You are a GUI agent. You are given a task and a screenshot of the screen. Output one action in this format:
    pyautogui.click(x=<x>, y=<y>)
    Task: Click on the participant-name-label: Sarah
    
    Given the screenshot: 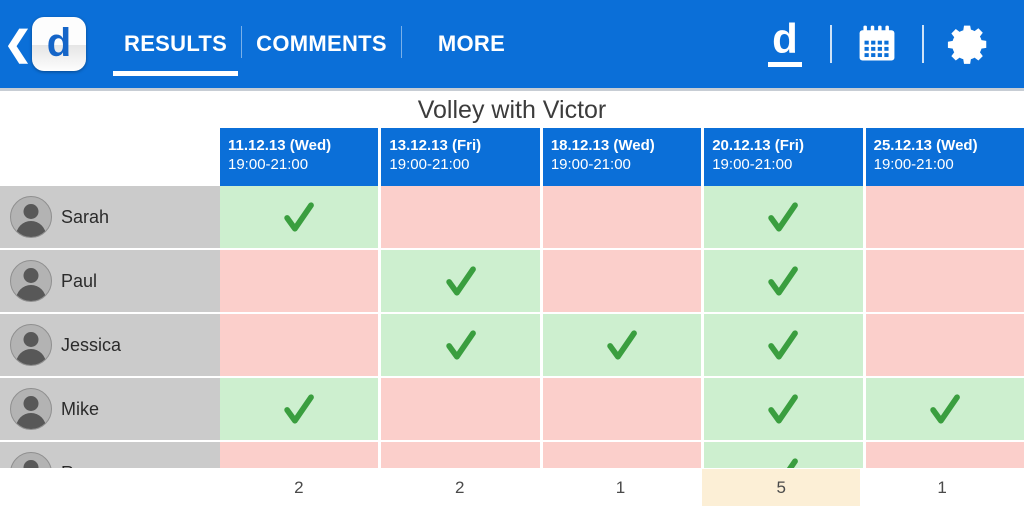 What is the action you would take?
    pyautogui.click(x=85, y=216)
    